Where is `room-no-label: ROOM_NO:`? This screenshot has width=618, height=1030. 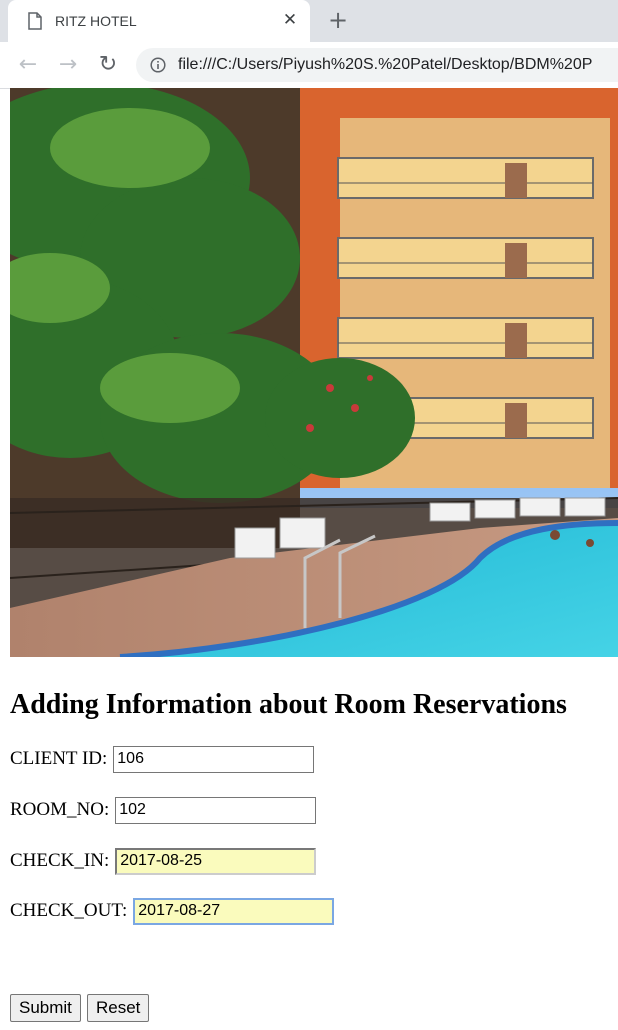
room-no-label: ROOM_NO: is located at coordinates (60, 809).